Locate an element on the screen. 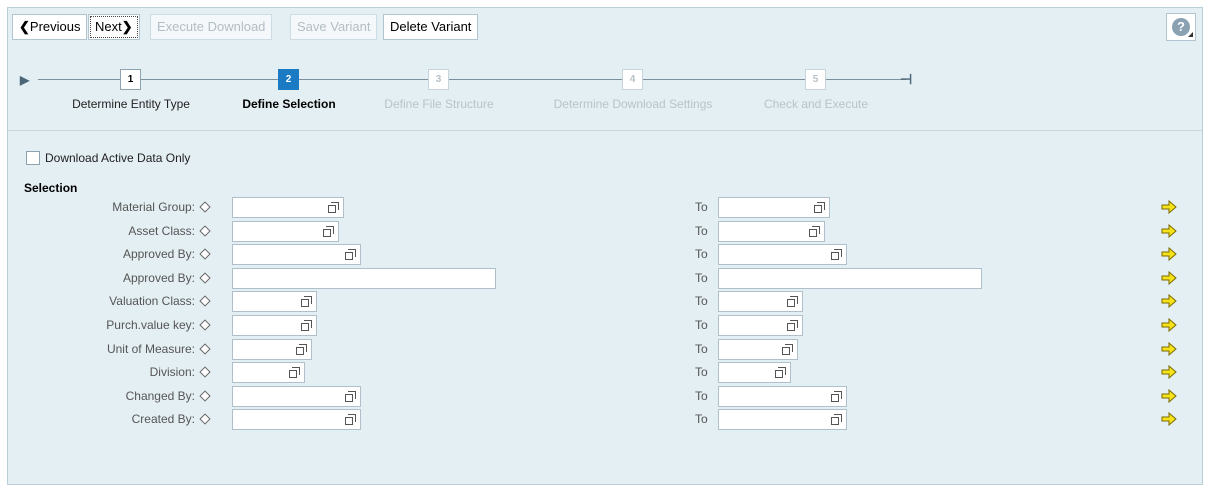 This screenshot has height=489, width=1210. selection-row: Created By: To is located at coordinates (605, 419).